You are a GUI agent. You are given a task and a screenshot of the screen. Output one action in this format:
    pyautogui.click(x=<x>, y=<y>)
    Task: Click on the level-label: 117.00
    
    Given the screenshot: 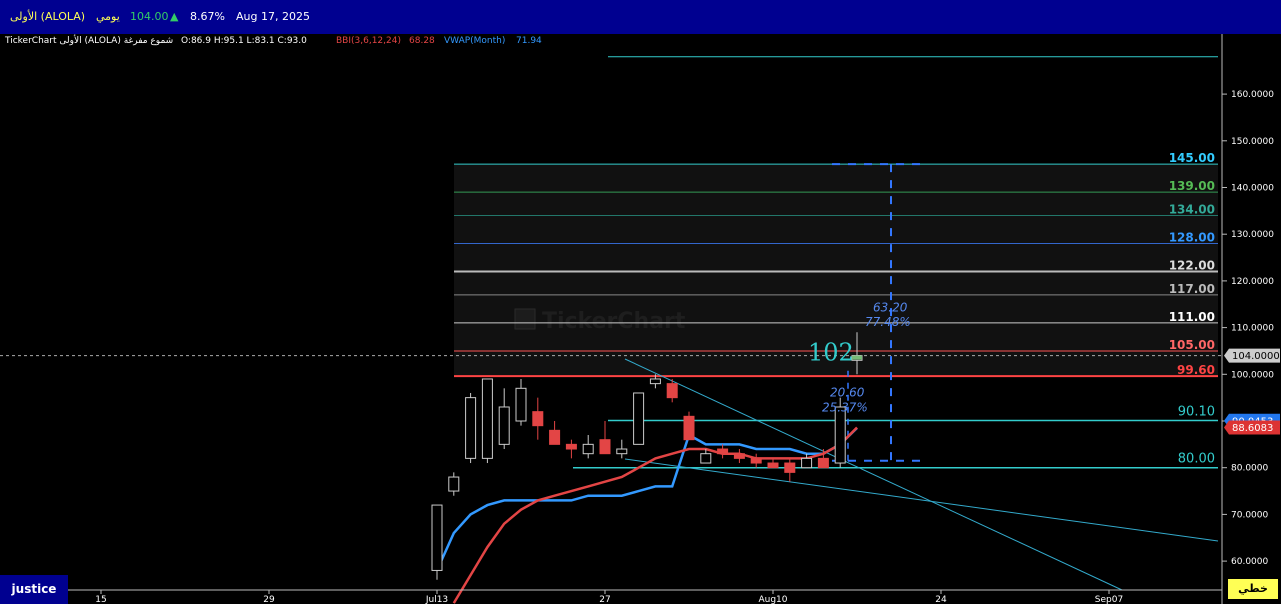 What is the action you would take?
    pyautogui.click(x=1192, y=289)
    